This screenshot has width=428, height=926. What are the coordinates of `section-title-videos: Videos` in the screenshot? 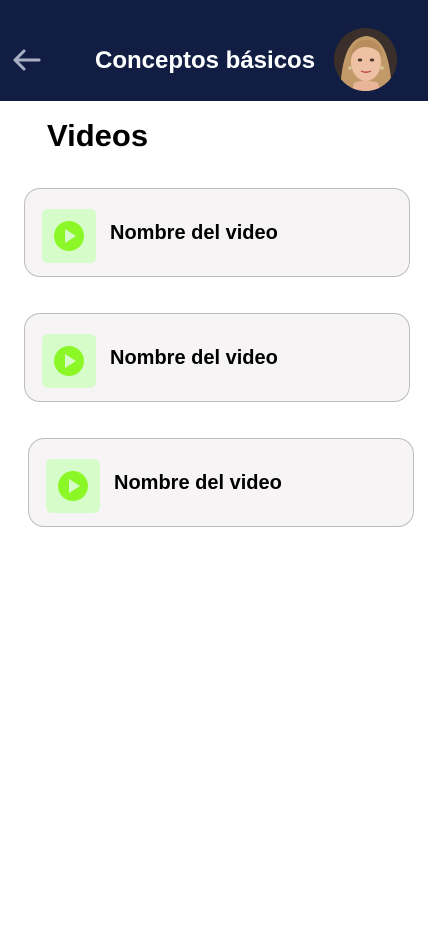 It's located at (98, 135).